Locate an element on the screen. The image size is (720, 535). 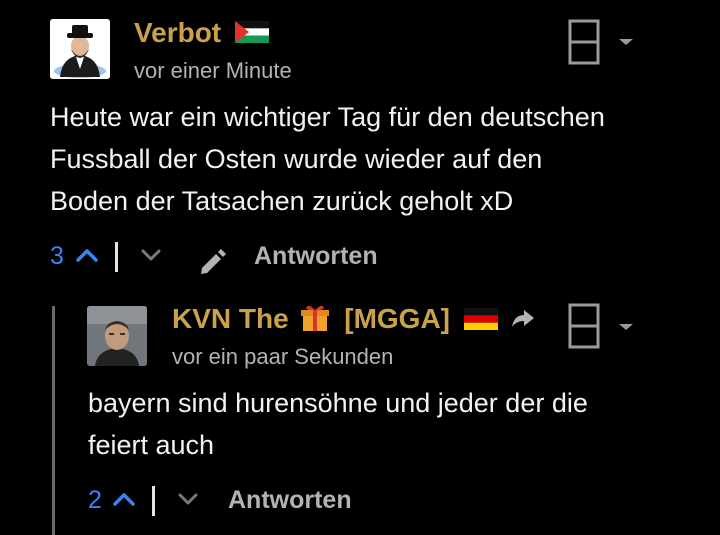
vote-count: 2 is located at coordinates (95, 500).